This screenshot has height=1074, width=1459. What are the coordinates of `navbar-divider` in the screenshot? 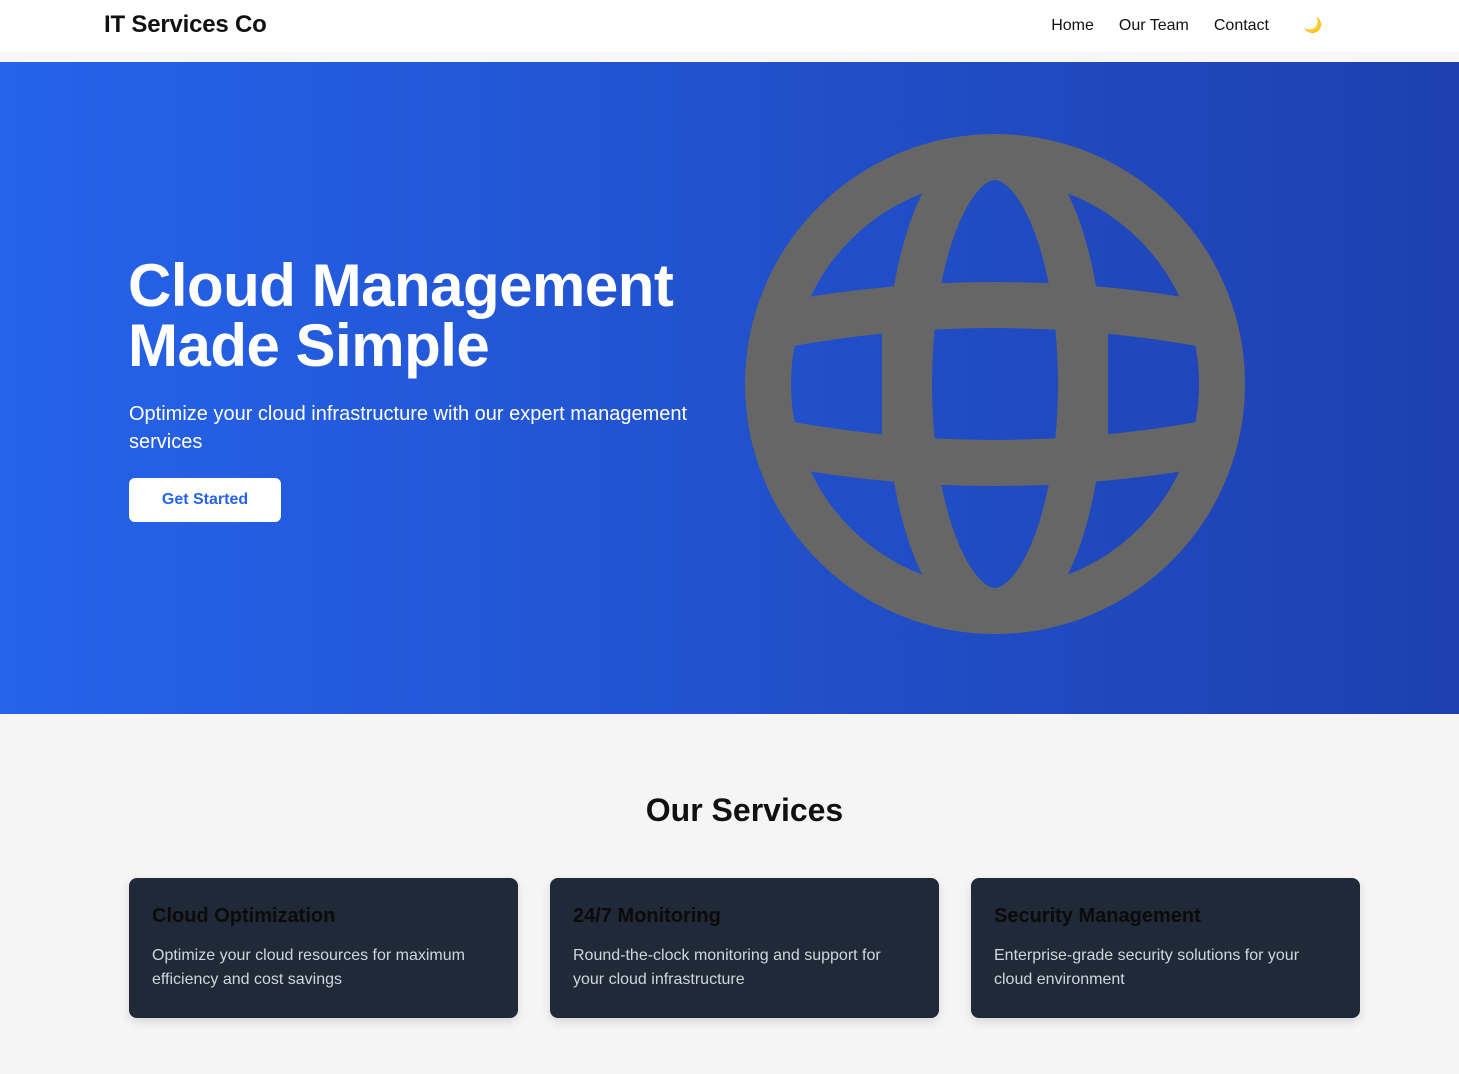 It's located at (729, 57).